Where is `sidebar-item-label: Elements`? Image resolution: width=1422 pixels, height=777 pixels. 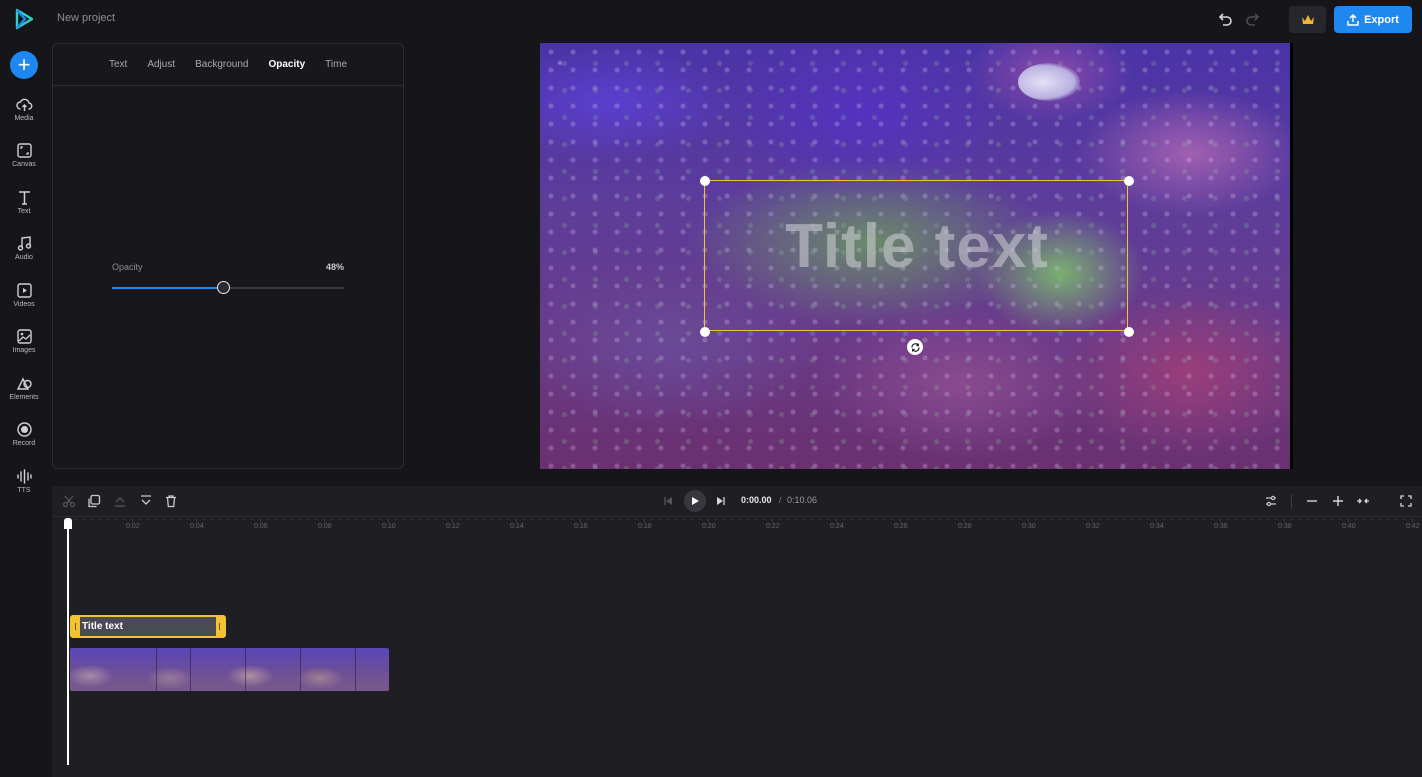
sidebar-item-label: Elements is located at coordinates (24, 397).